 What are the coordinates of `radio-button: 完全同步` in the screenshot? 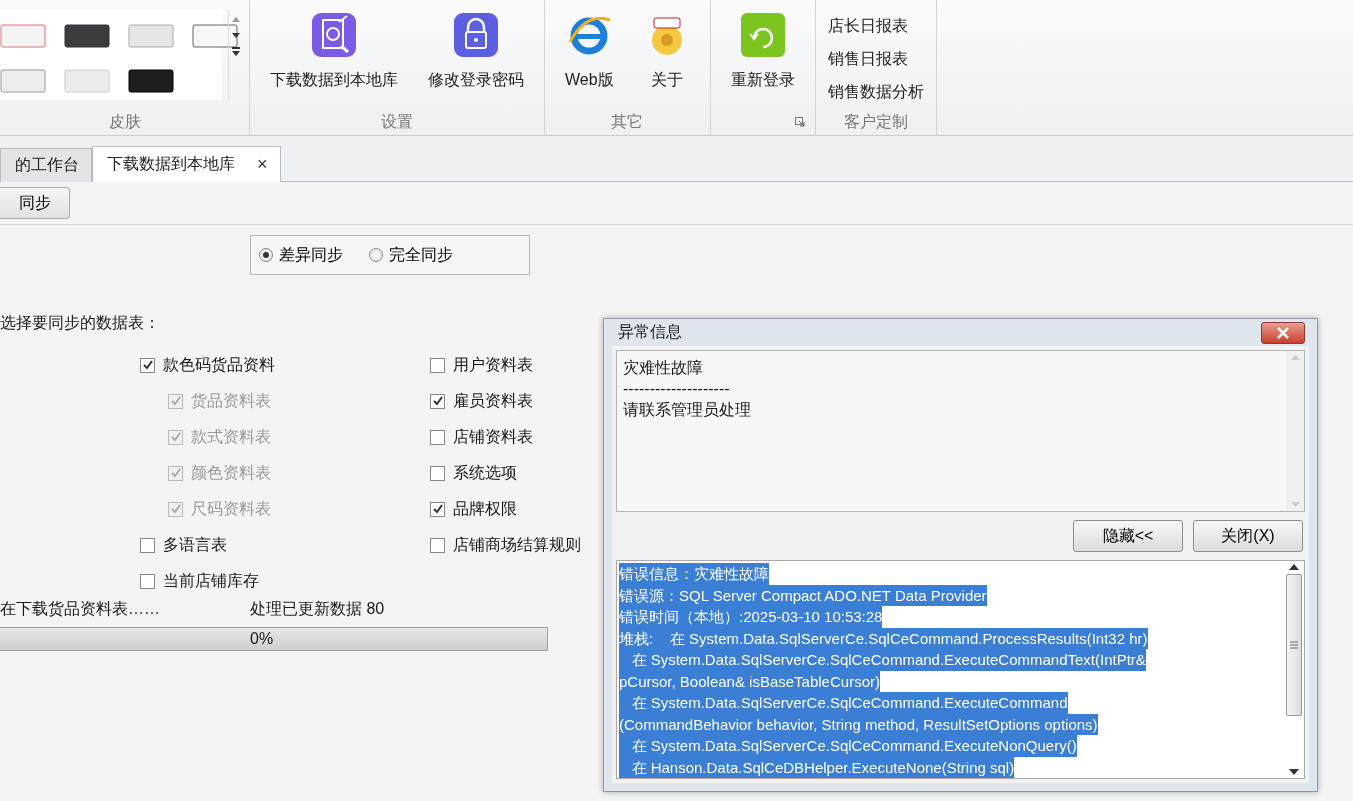 It's located at (411, 255).